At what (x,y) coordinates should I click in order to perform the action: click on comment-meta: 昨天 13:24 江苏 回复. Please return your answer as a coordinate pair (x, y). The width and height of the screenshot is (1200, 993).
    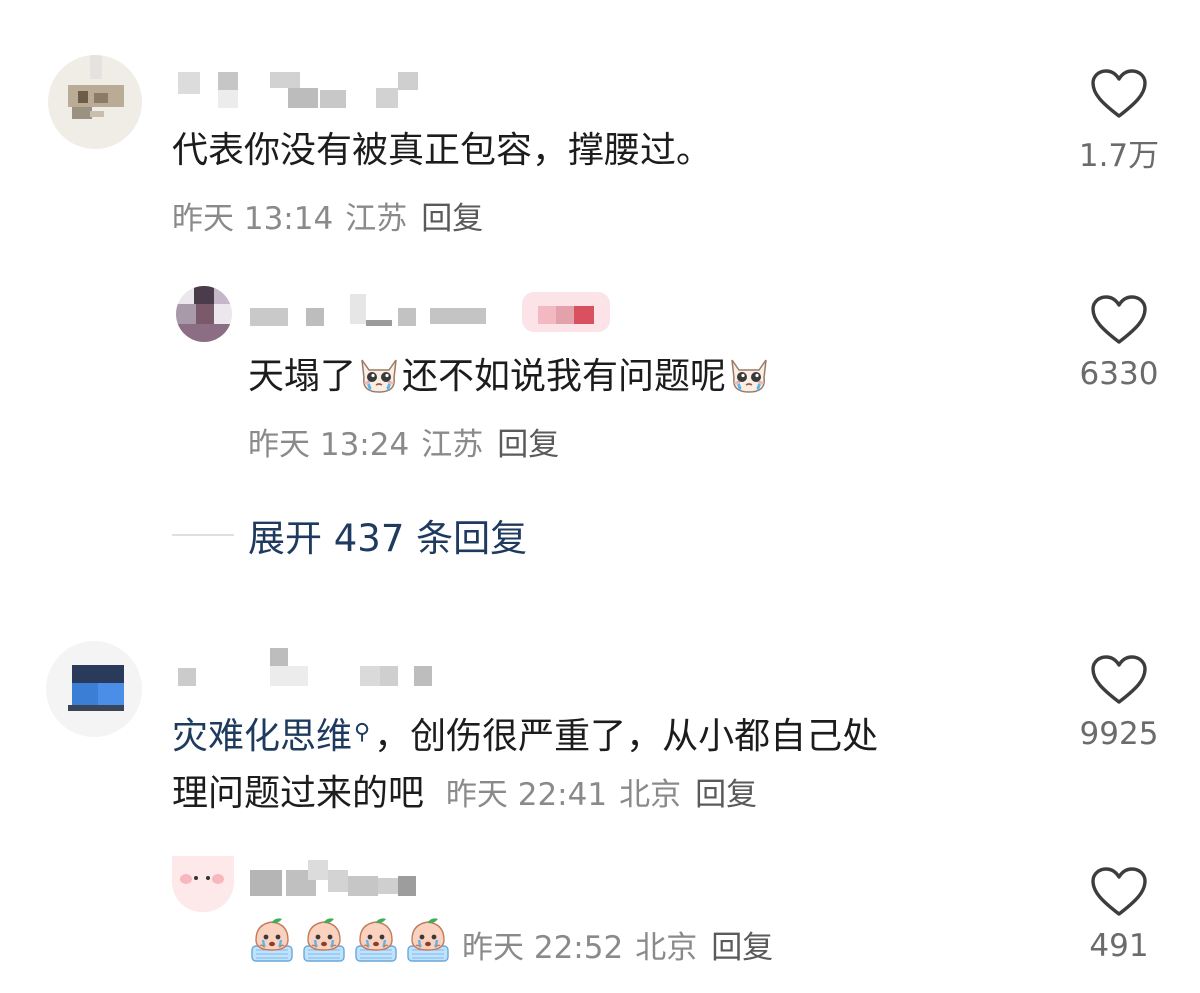
    Looking at the image, I should click on (403, 441).